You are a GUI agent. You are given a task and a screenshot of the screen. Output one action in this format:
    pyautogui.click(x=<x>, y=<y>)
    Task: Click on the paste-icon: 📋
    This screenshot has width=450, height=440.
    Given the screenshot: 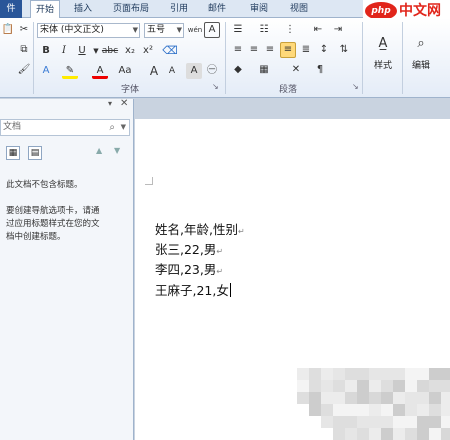 What is the action you would take?
    pyautogui.click(x=8, y=30)
    